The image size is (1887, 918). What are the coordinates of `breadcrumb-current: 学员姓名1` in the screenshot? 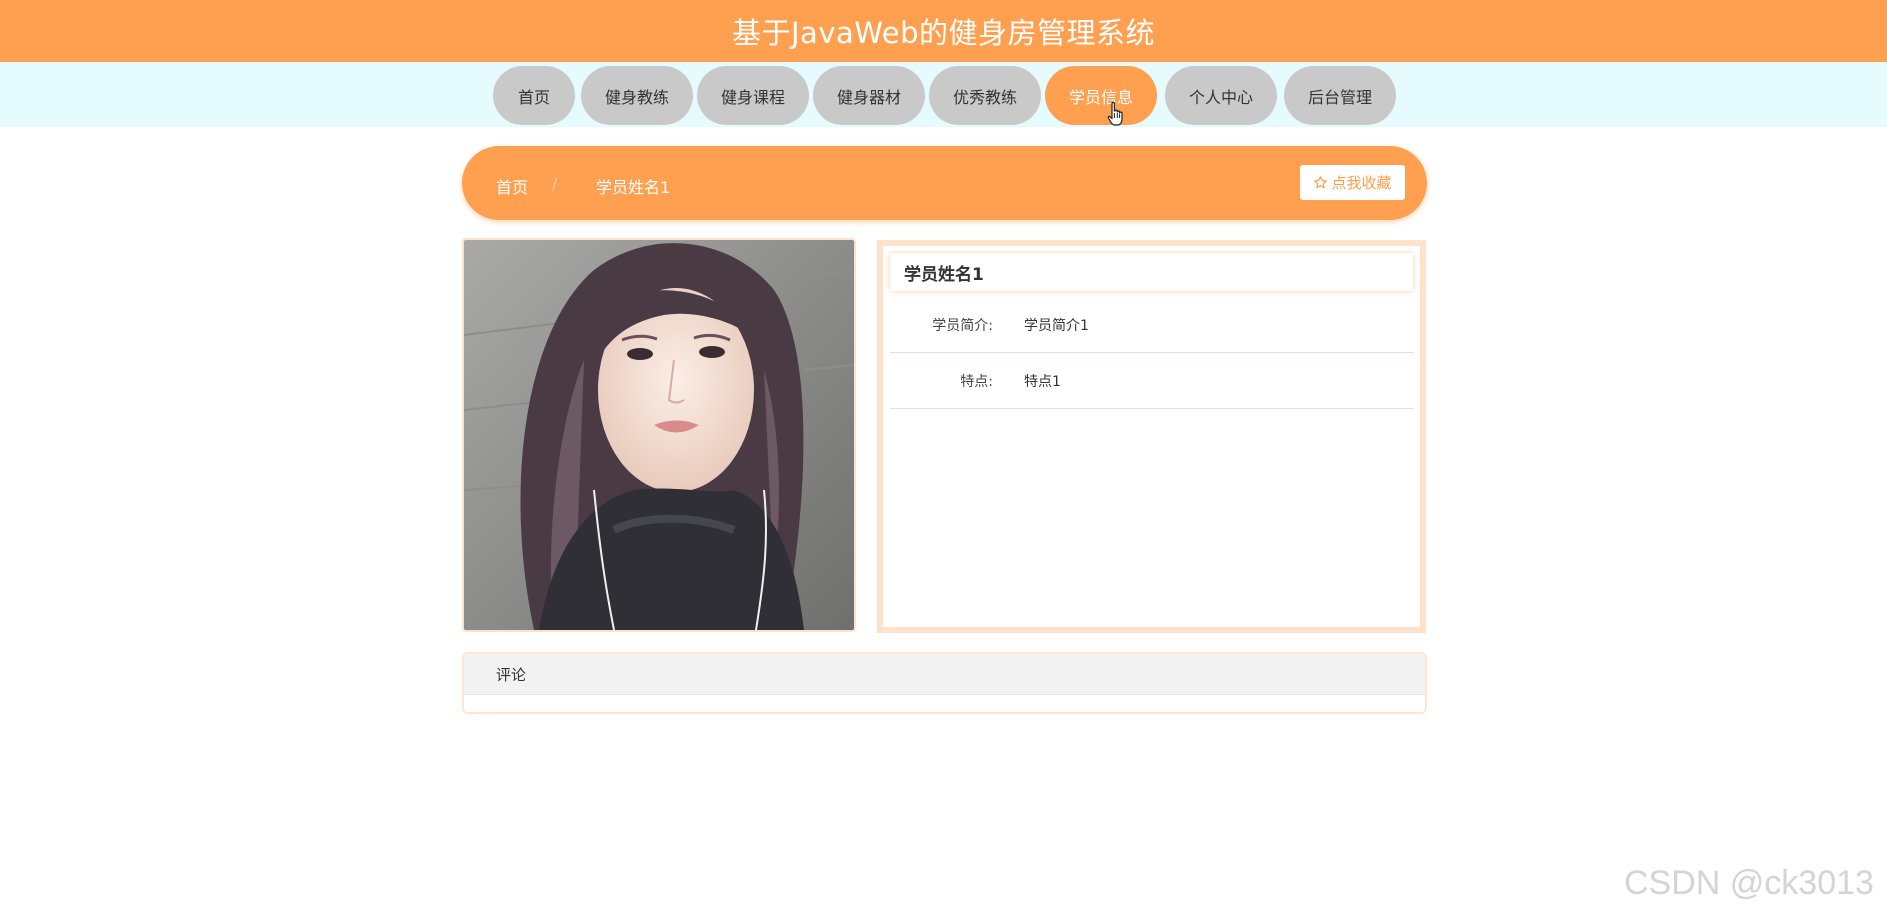 It's located at (633, 187).